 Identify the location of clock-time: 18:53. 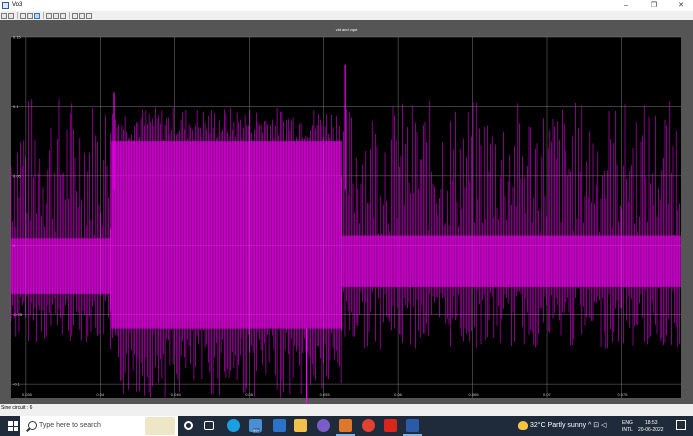
(651, 423).